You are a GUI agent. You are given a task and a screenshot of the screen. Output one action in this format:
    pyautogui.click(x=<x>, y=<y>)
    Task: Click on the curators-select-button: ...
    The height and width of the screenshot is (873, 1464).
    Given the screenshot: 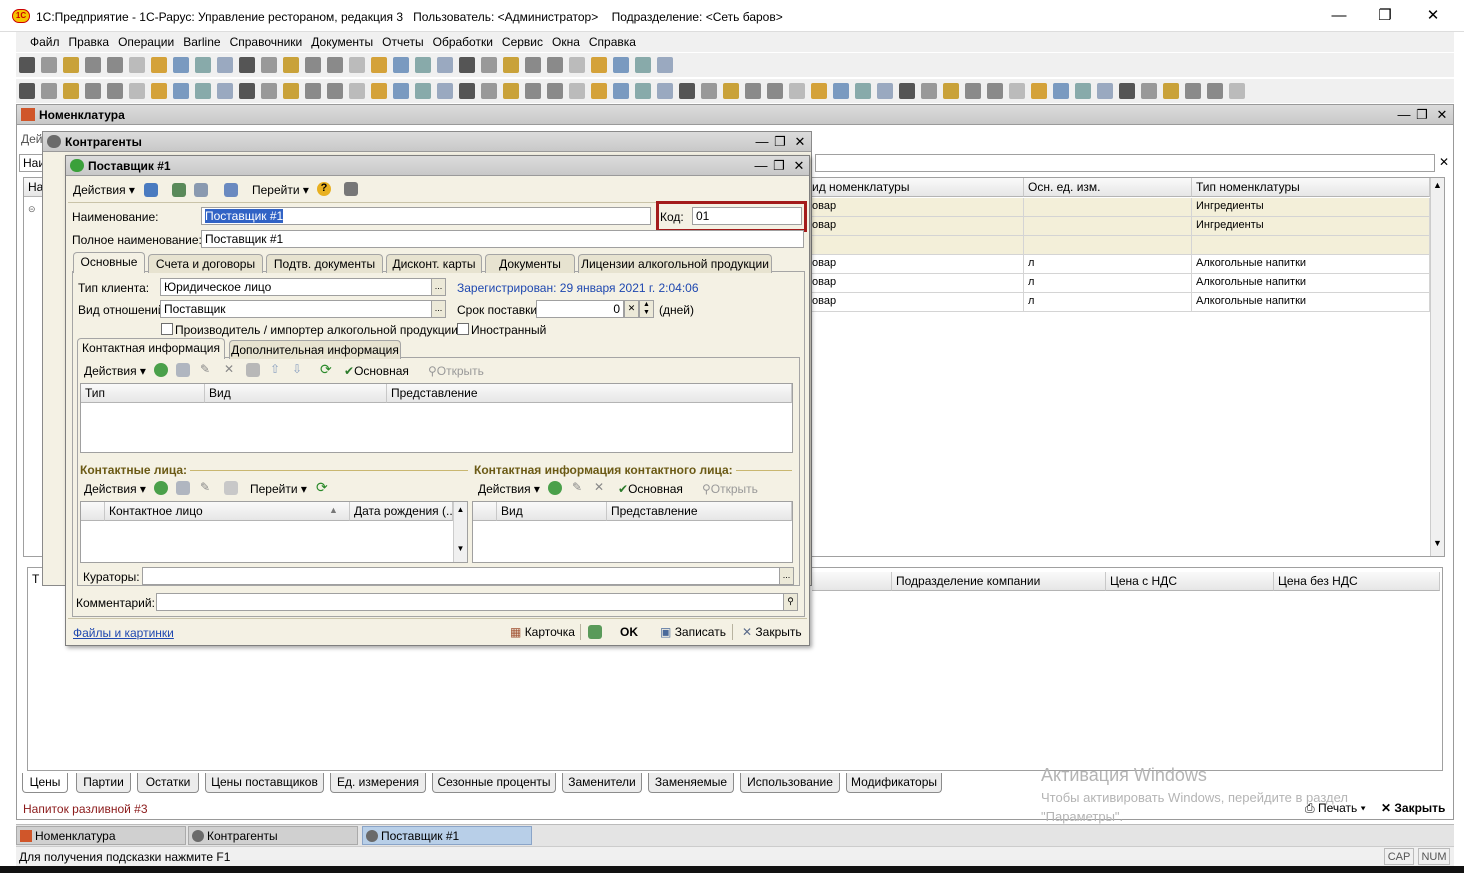 What is the action you would take?
    pyautogui.click(x=786, y=576)
    